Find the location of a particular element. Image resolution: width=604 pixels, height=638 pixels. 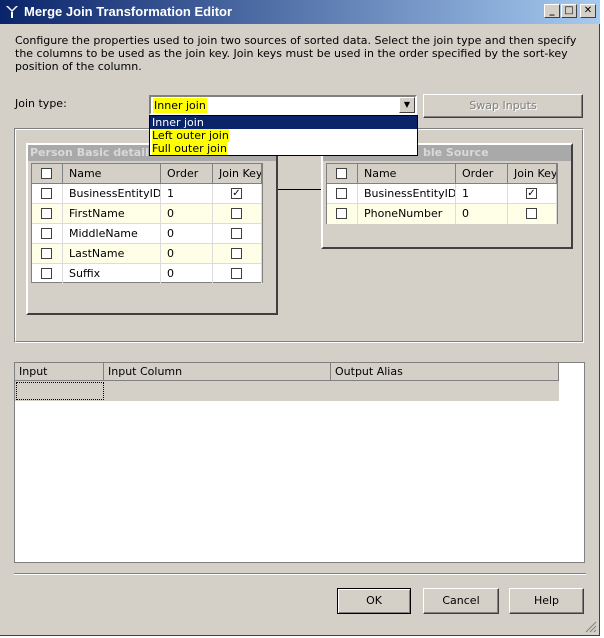

app-icon is located at coordinates (12, 12).